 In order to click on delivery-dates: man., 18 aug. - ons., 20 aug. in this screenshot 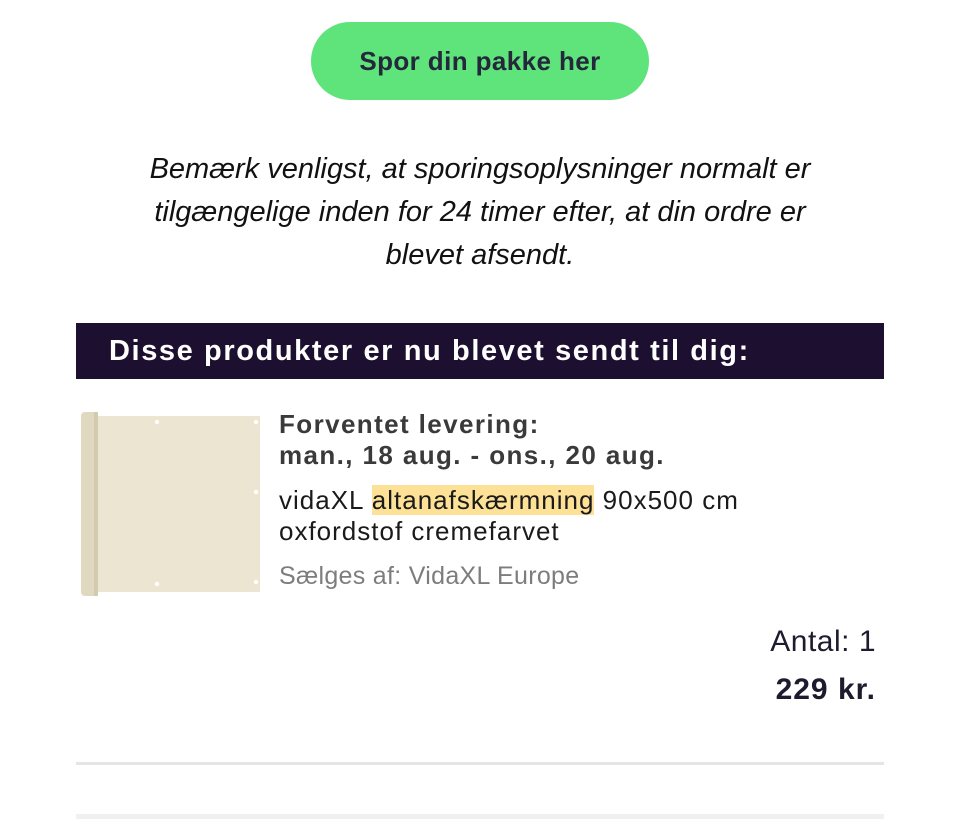, I will do `click(472, 455)`.